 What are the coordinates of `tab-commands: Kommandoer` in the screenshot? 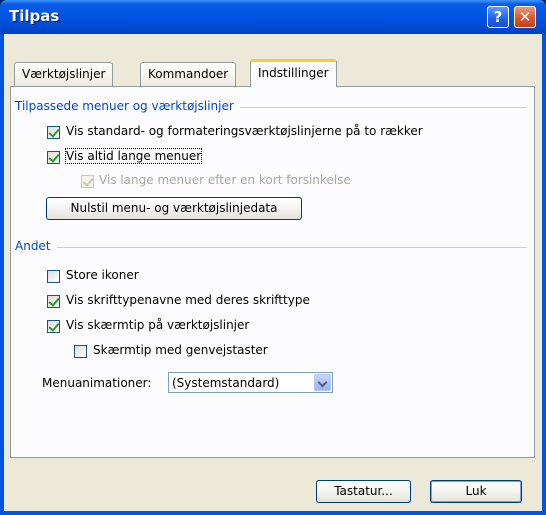 It's located at (188, 74).